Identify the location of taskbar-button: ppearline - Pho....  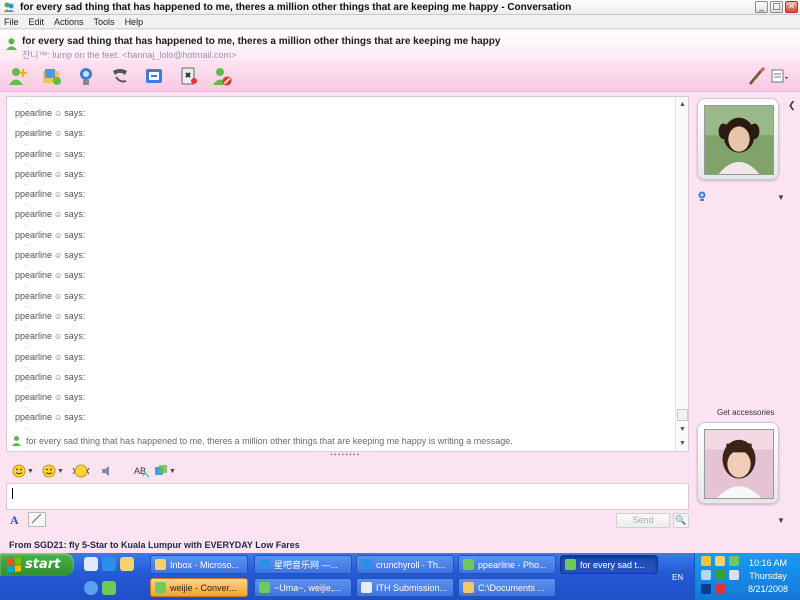
(507, 564).